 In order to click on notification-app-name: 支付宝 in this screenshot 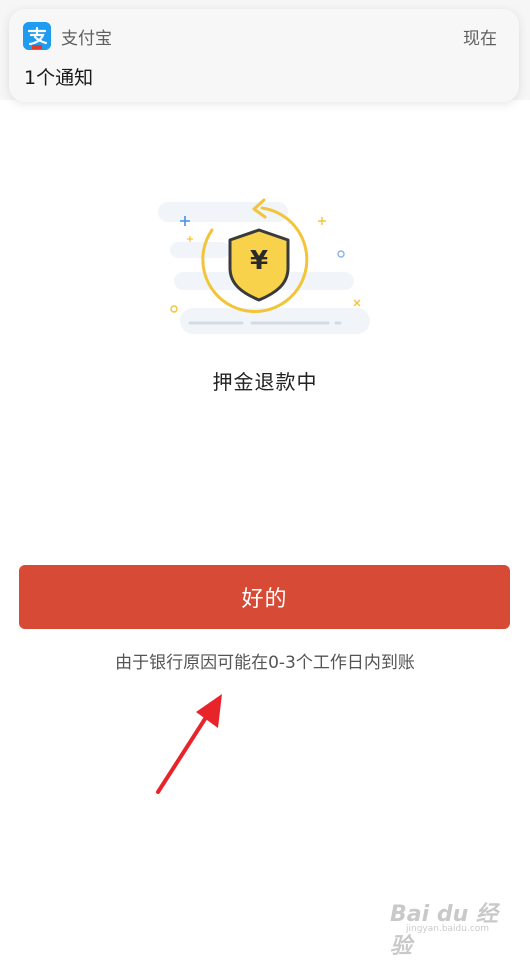, I will do `click(86, 39)`.